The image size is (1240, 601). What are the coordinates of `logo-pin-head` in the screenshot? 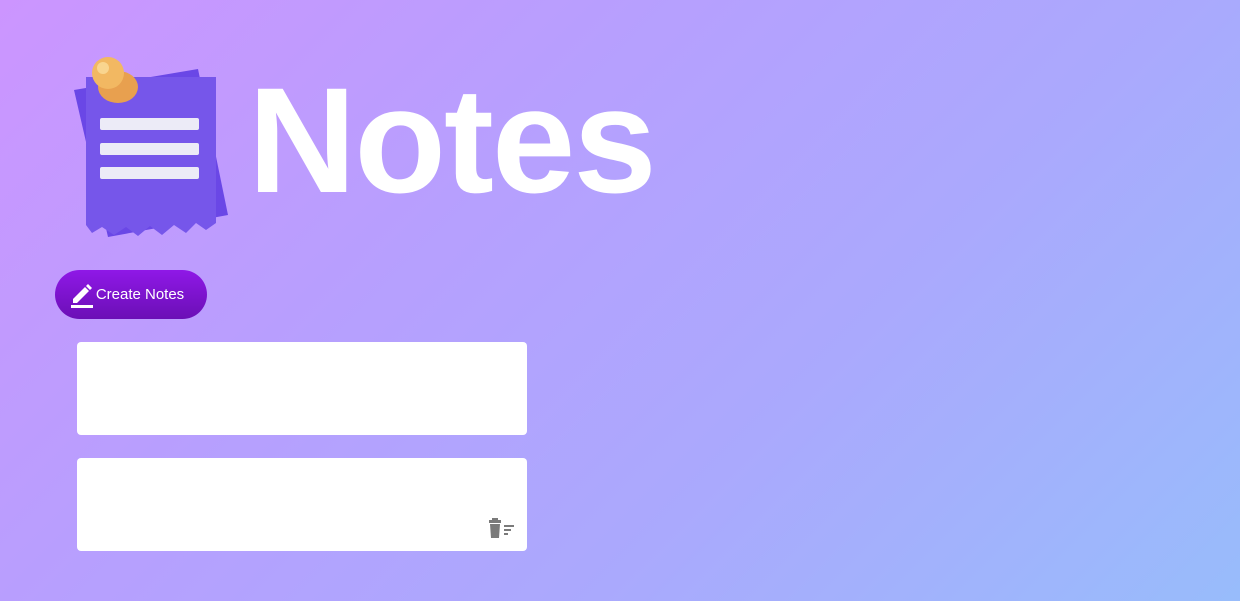 It's located at (108, 73).